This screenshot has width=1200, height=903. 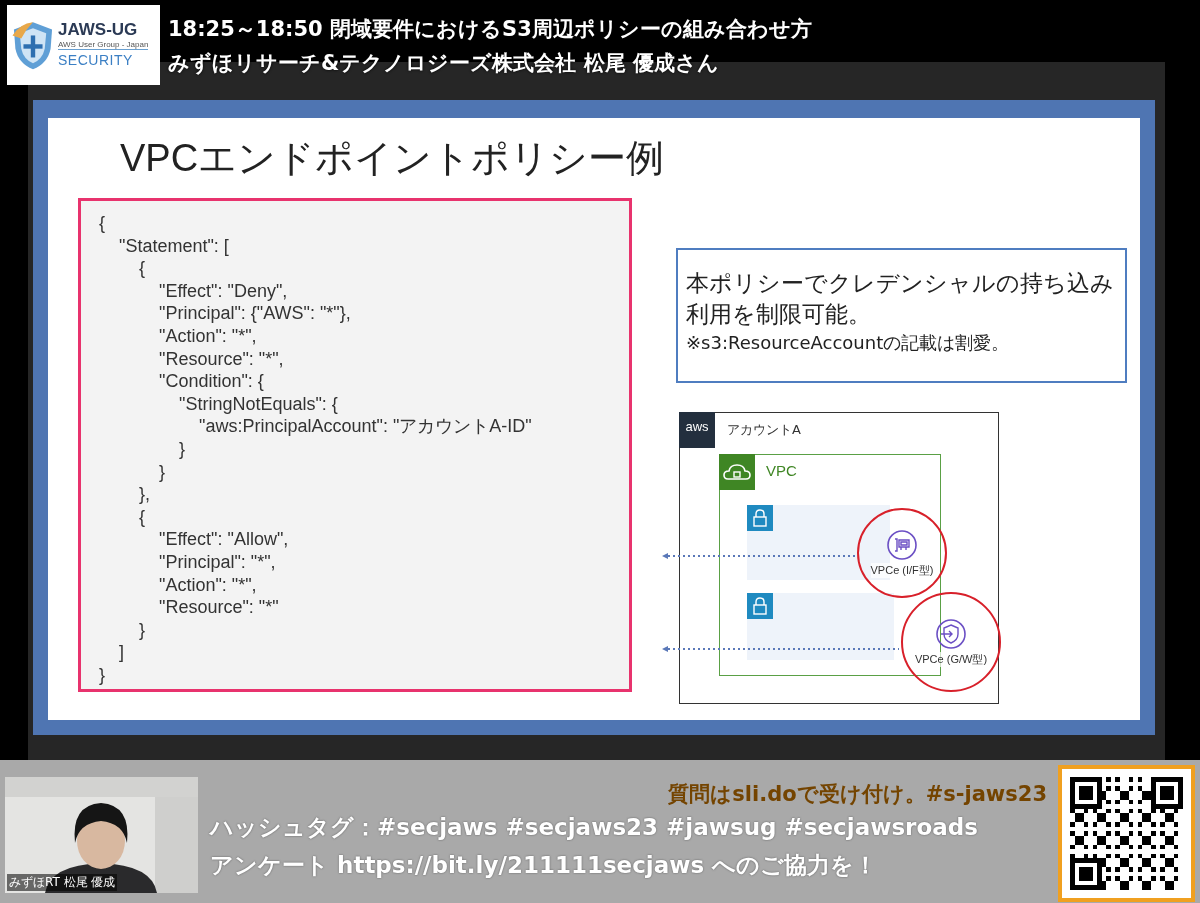 What do you see at coordinates (902, 544) in the screenshot?
I see `network-card-icon` at bounding box center [902, 544].